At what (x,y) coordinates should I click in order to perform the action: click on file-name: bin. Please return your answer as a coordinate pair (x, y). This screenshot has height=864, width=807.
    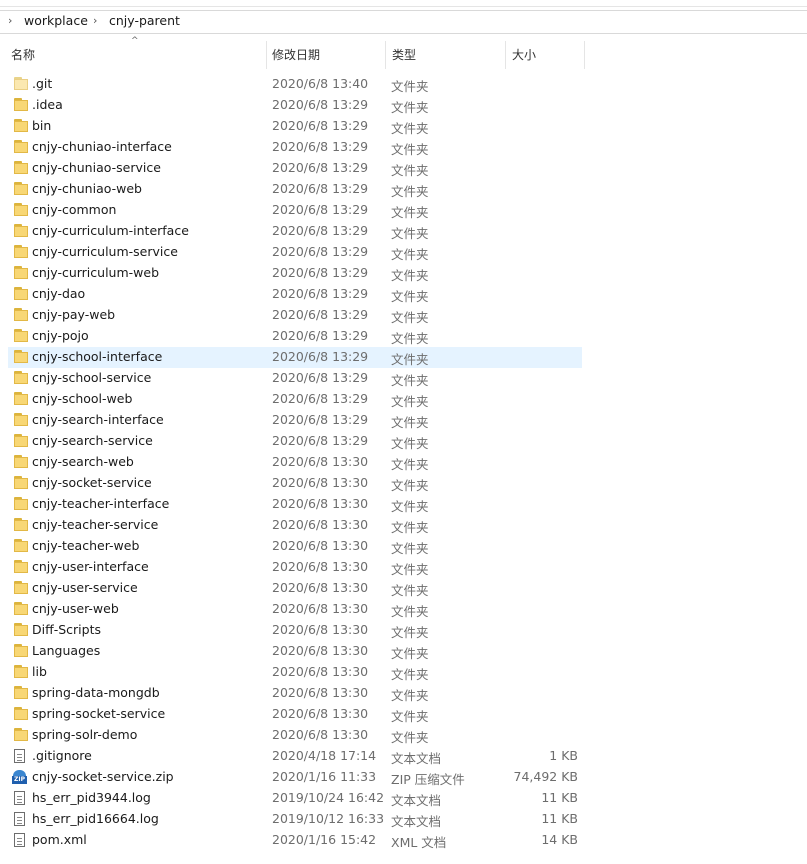
    Looking at the image, I should click on (42, 125).